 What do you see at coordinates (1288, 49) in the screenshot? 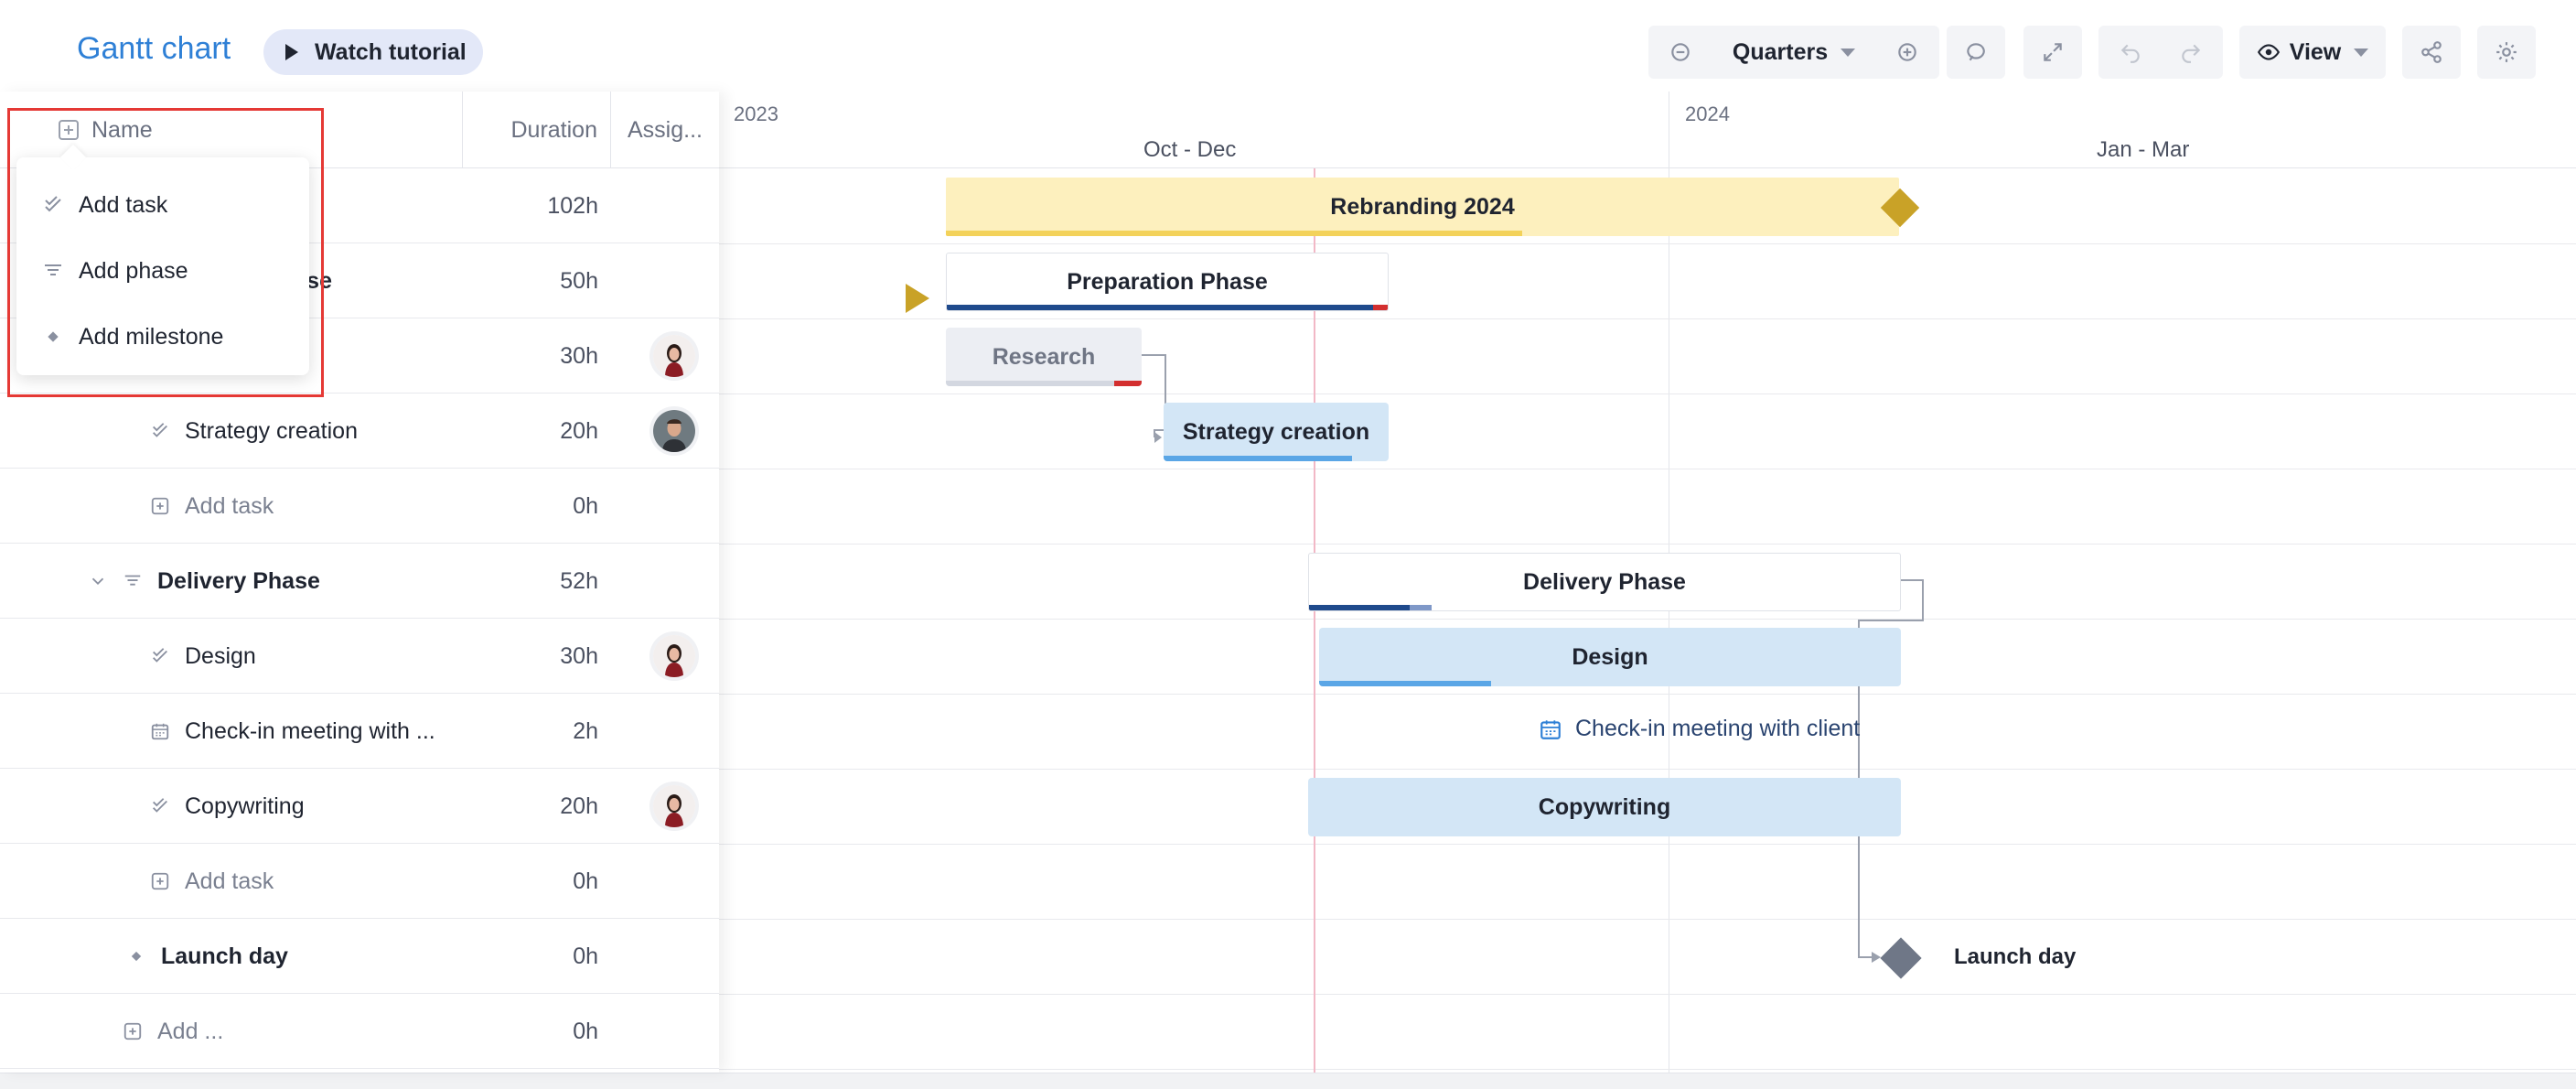
I see `top-bar: Gantt chart Watch tutorial Quarters View` at bounding box center [1288, 49].